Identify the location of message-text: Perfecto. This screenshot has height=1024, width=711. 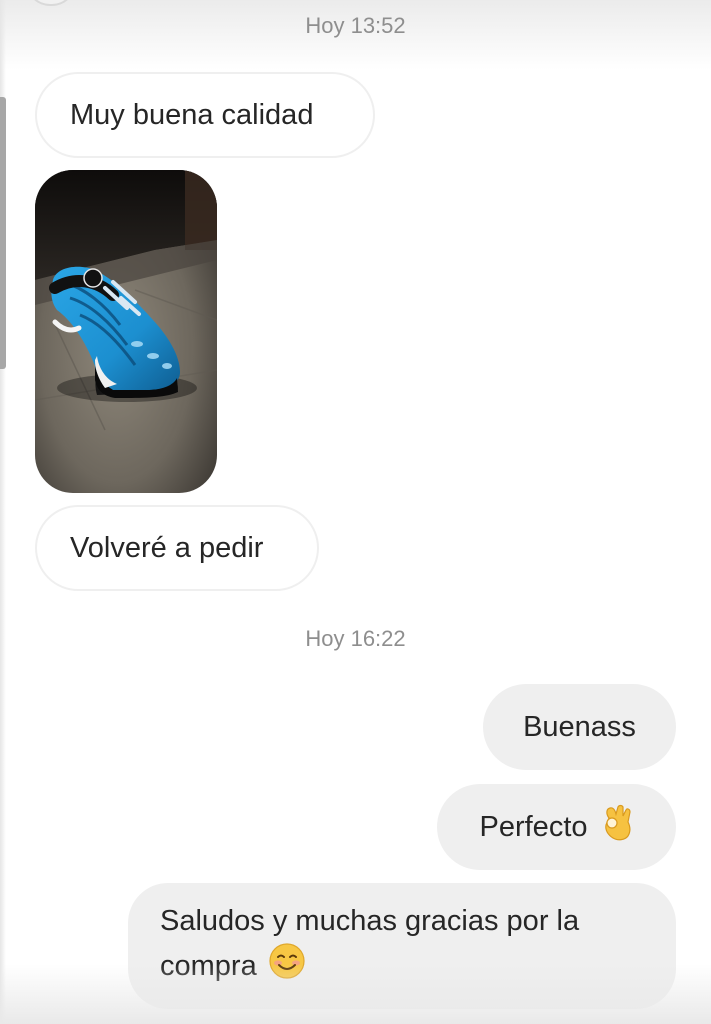
(533, 826).